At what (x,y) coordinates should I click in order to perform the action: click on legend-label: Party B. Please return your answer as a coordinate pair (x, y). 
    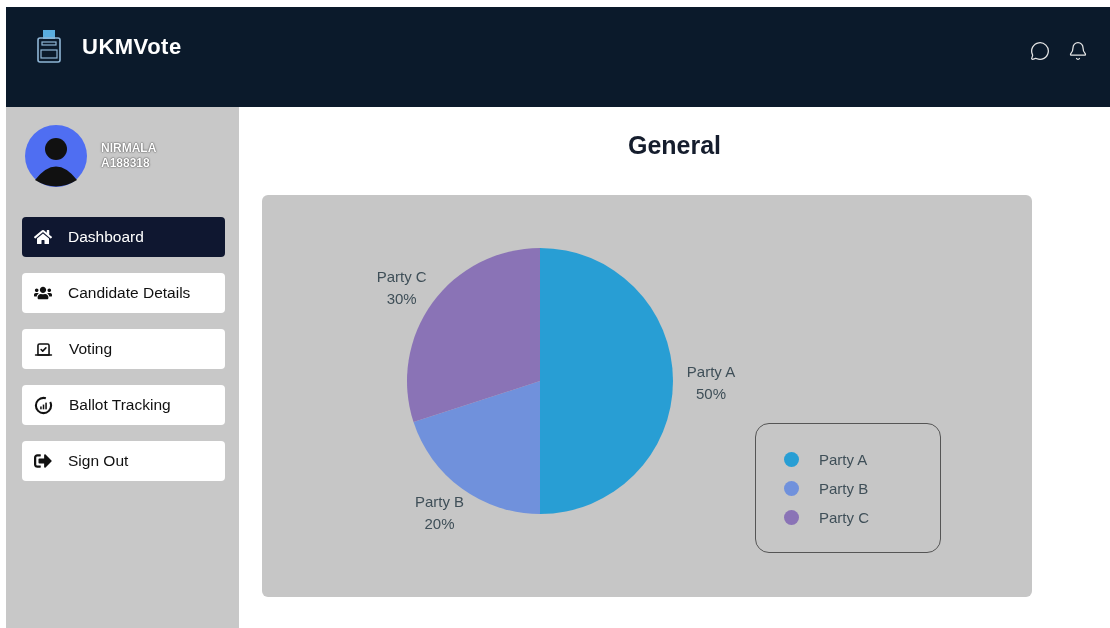
    Looking at the image, I should click on (844, 488).